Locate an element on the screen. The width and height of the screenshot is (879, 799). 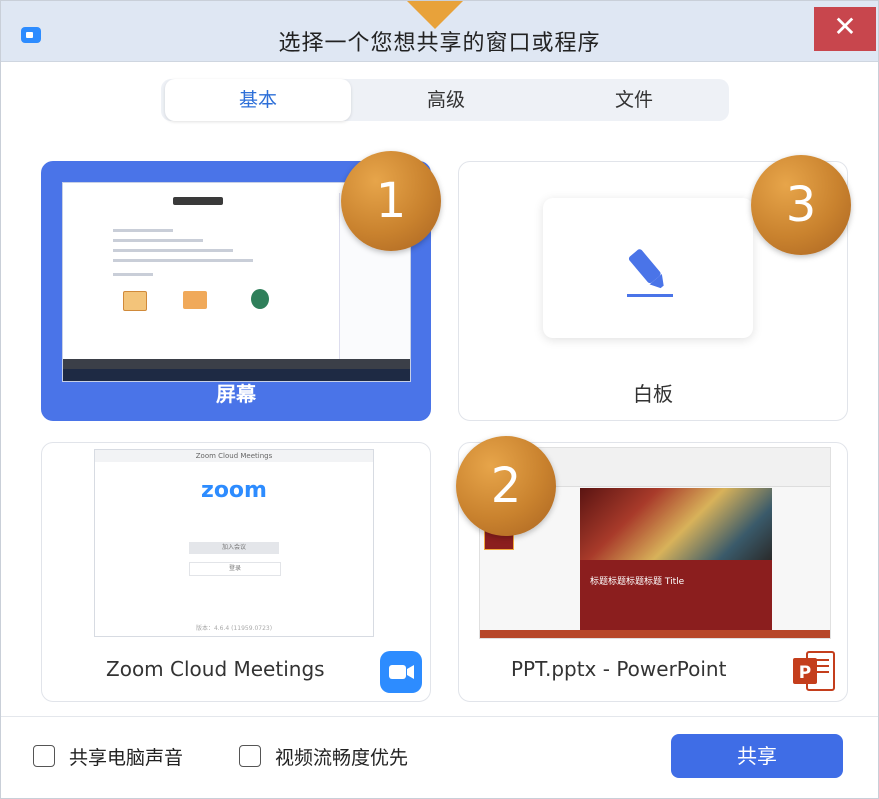
dialog-title: 选择一个您想共享的窗口或程序 is located at coordinates (439, 43).